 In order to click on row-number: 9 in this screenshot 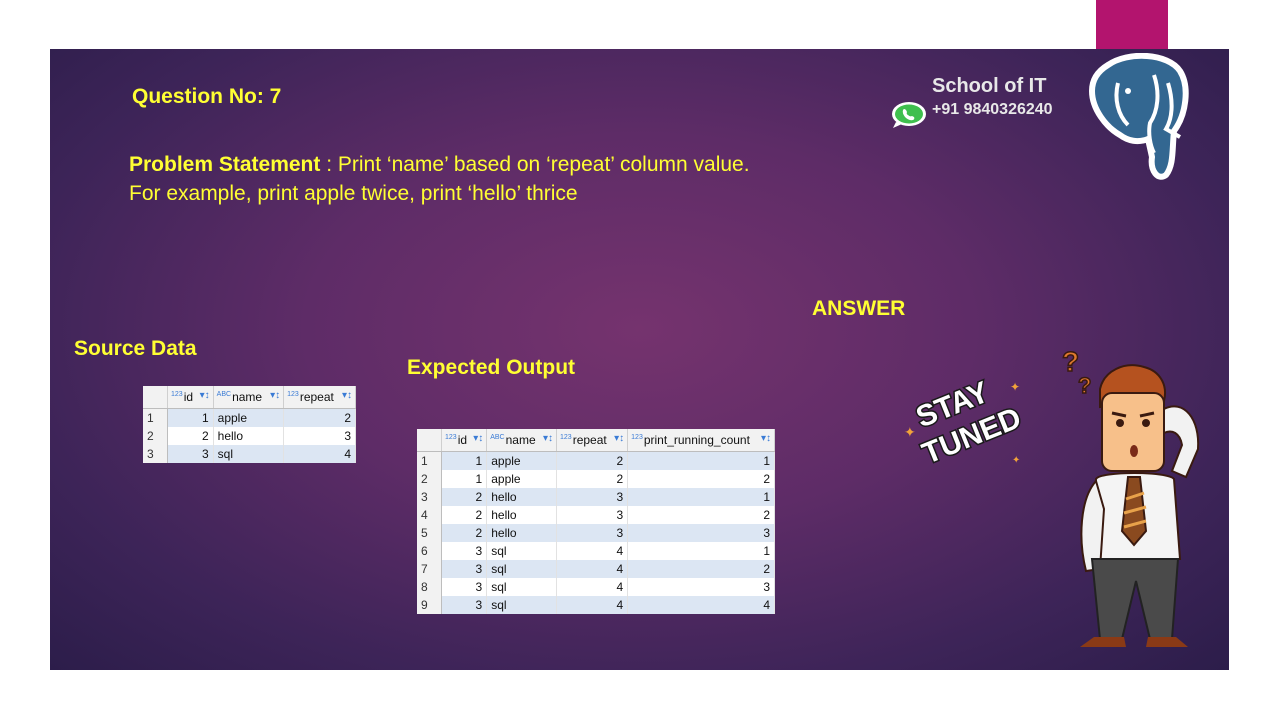, I will do `click(429, 605)`.